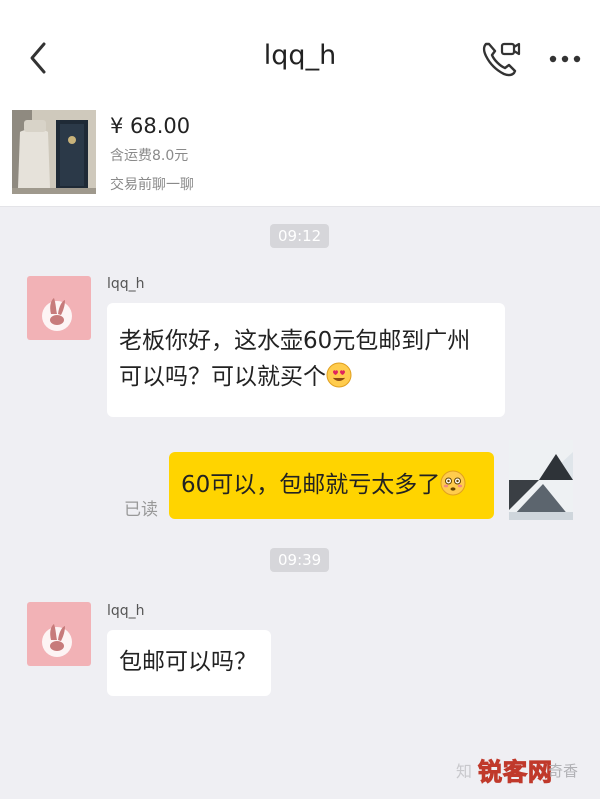 The width and height of the screenshot is (600, 799). I want to click on my-avatar, so click(541, 480).